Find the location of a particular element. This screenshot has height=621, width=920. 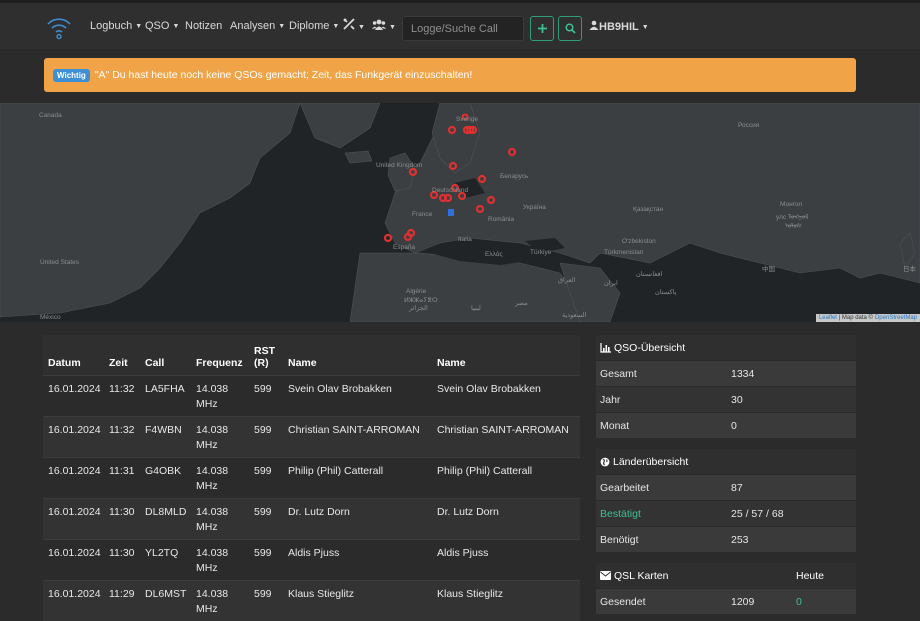

nav-diplome: Diplome ▼ is located at coordinates (314, 26).